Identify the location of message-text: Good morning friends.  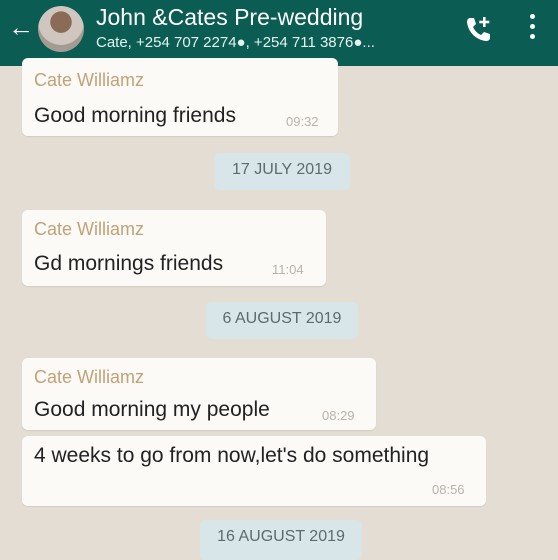
(135, 115).